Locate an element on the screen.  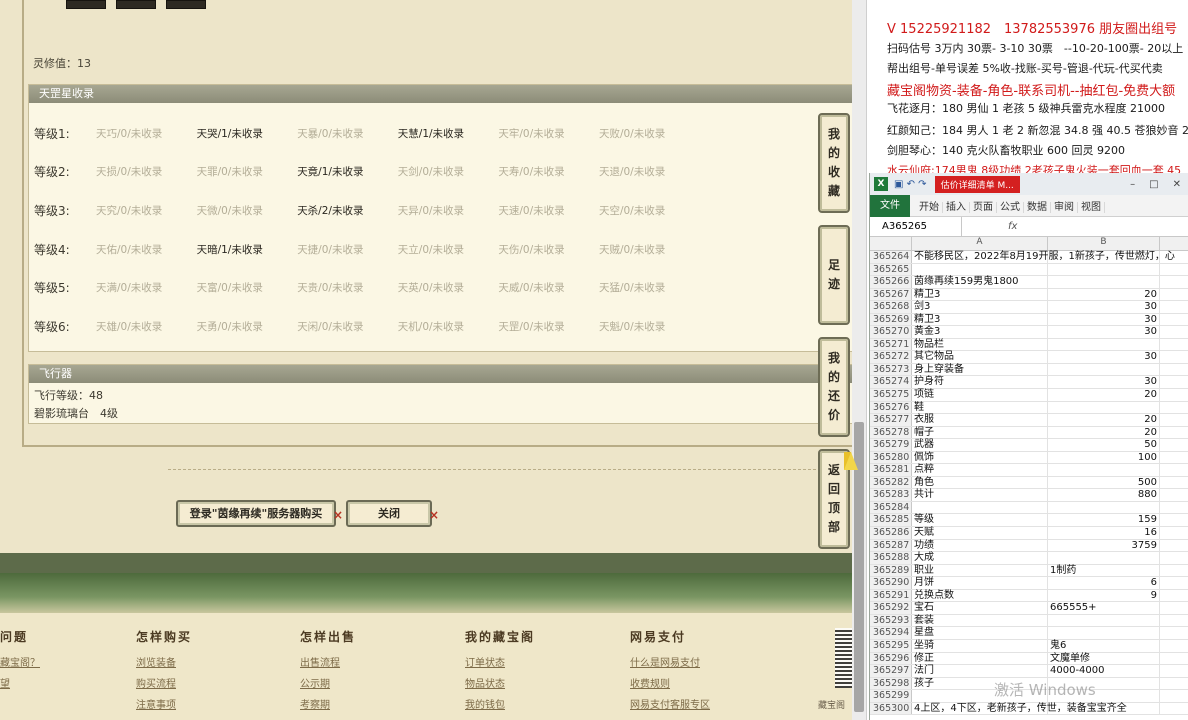
close-icon: ✕ is located at coordinates (1177, 184).